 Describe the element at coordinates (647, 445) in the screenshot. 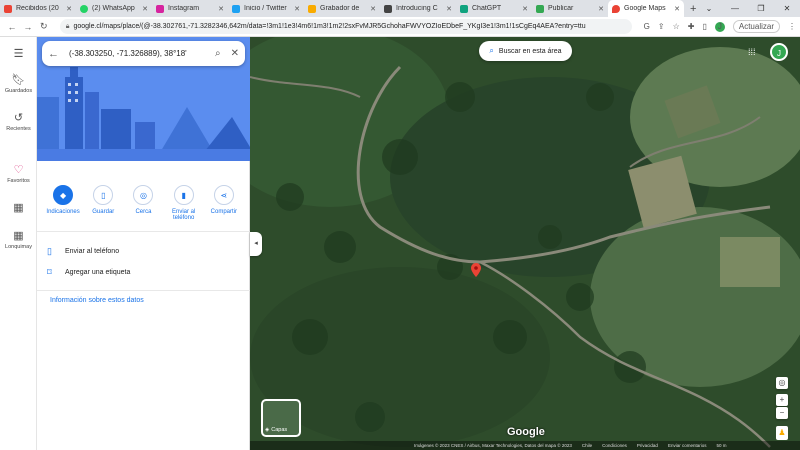

I see `privacy-link: Privacidad` at that location.